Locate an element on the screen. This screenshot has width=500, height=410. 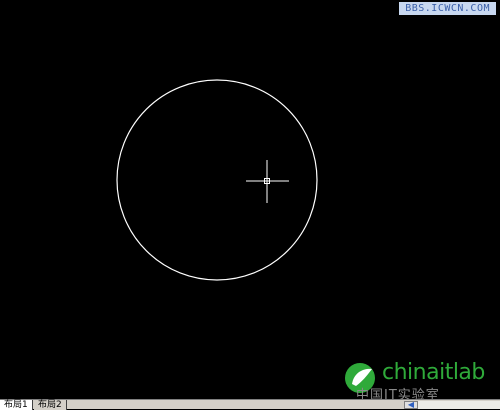
layout-tab-bar: 布局1 布局2 ◀ is located at coordinates (250, 404).